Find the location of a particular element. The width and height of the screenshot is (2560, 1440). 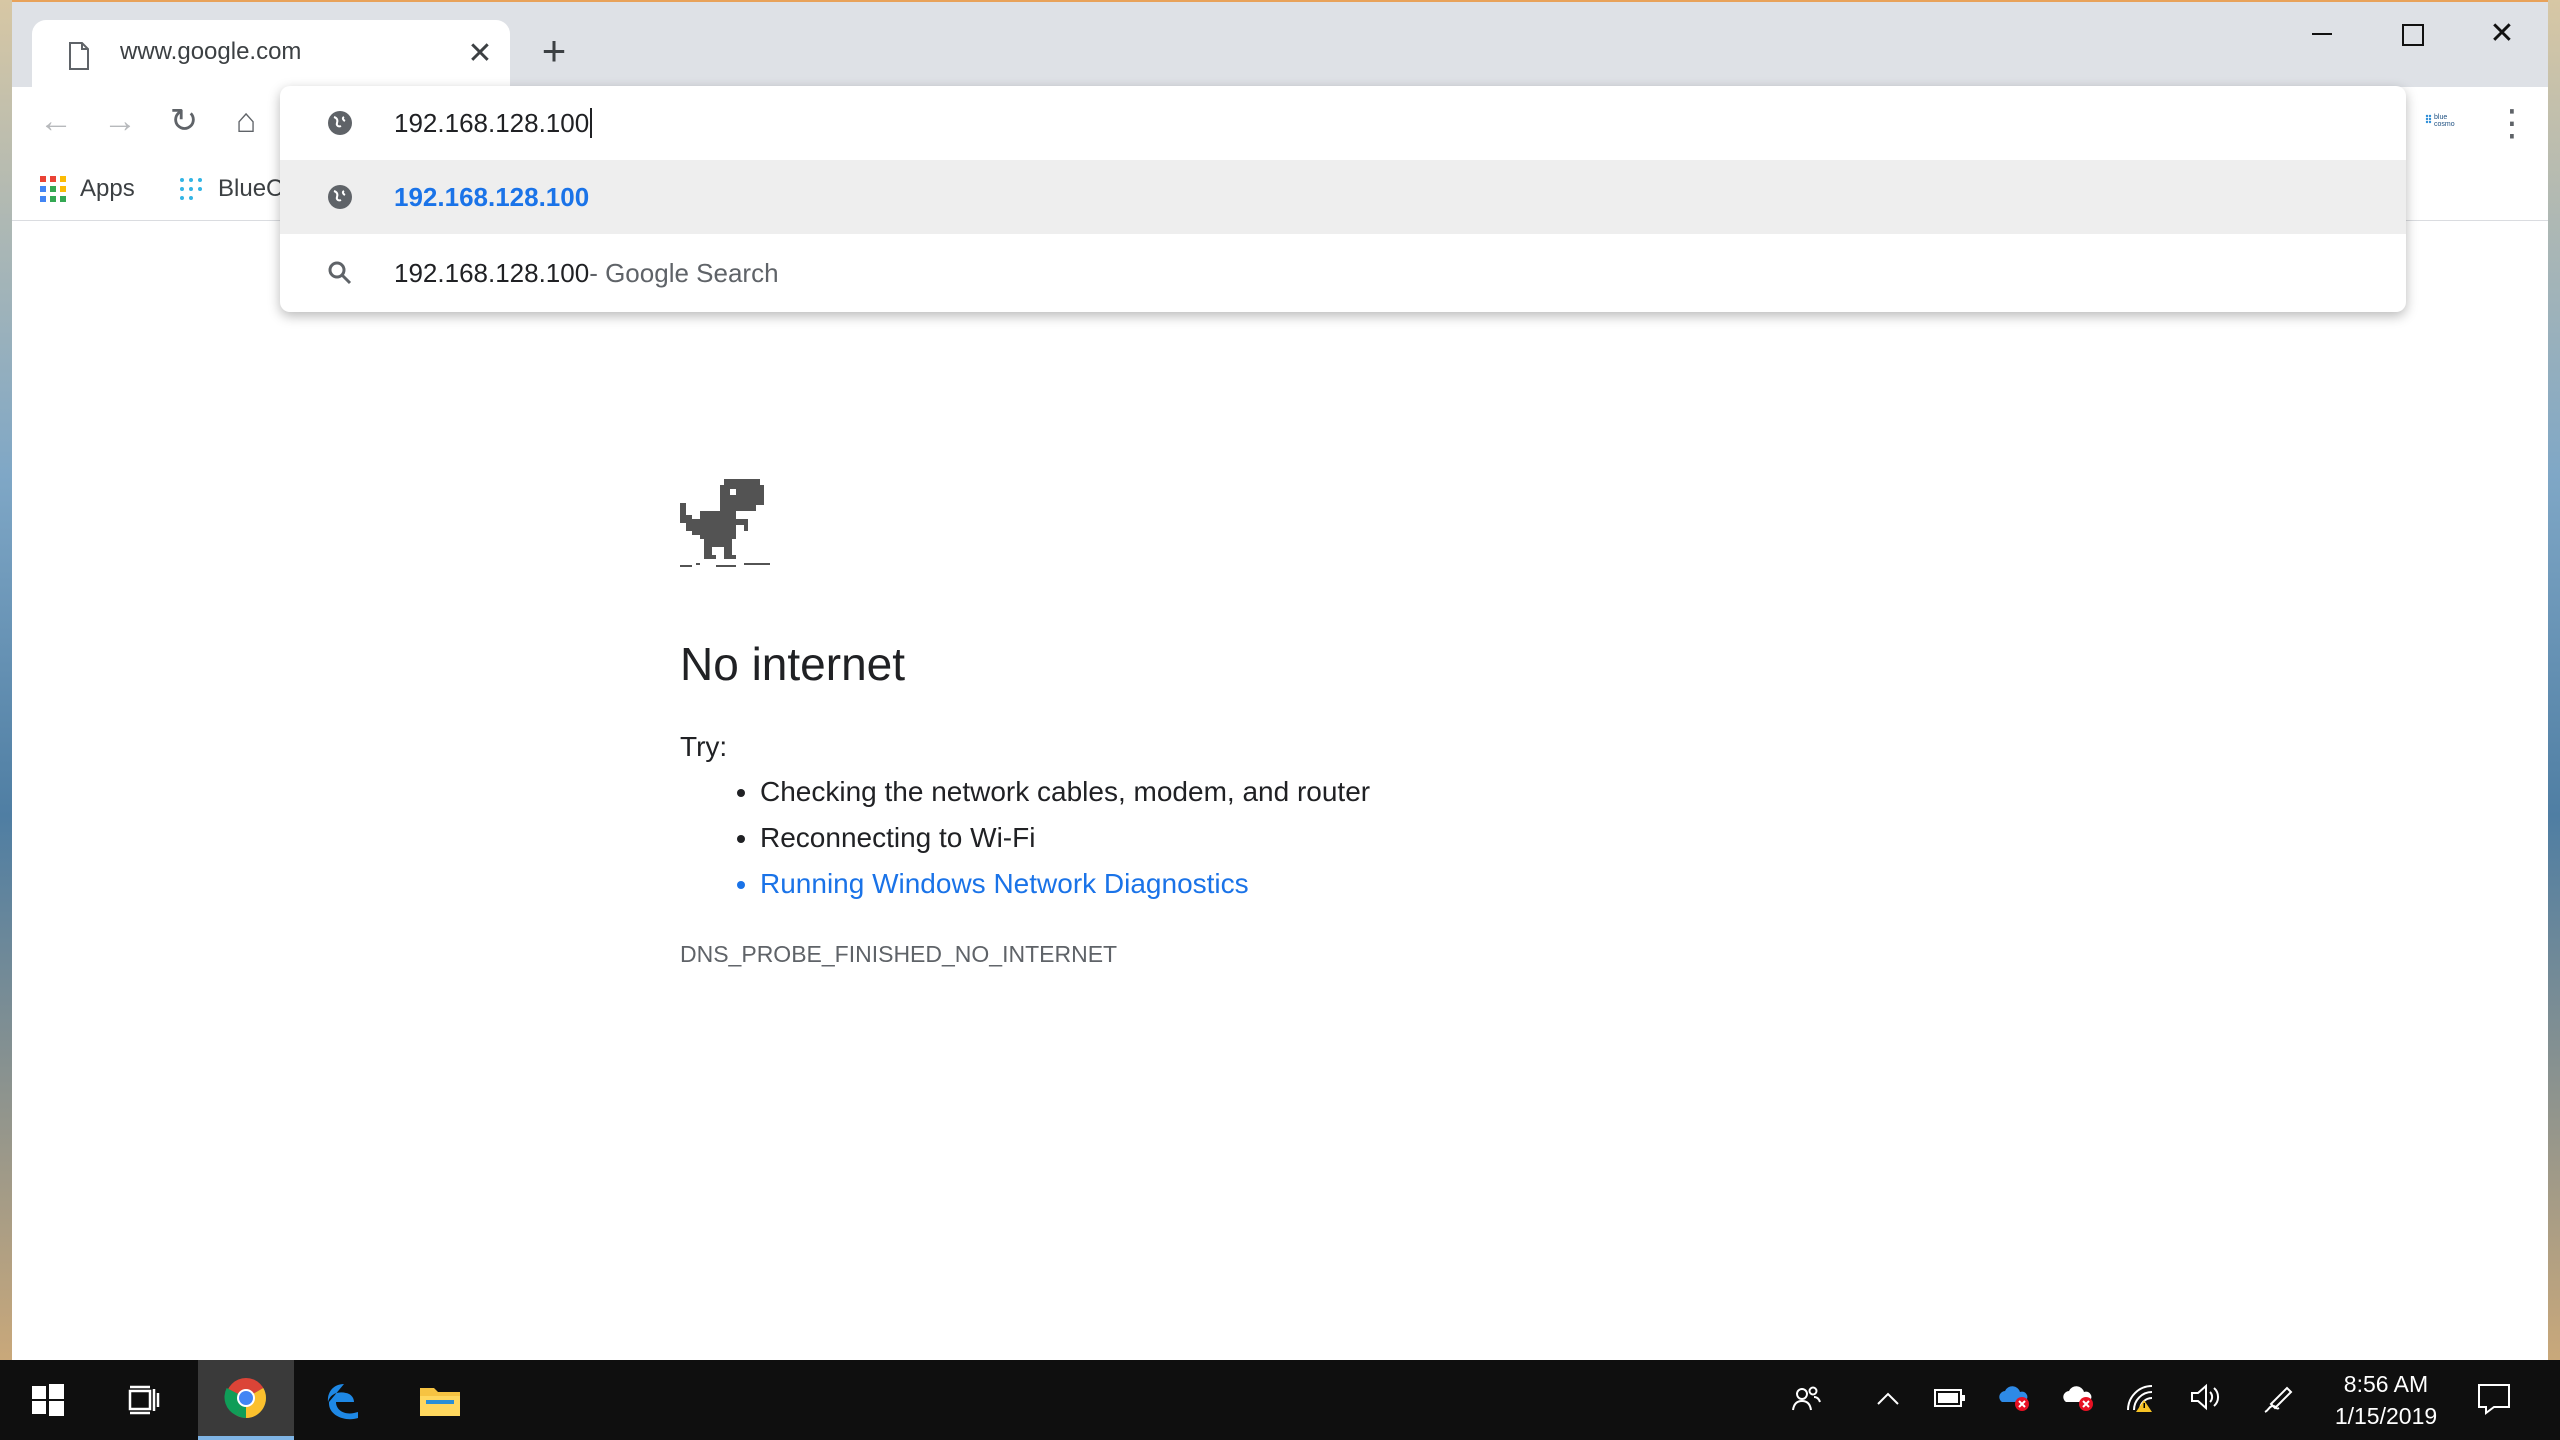

back-icon: ← is located at coordinates (56, 121).